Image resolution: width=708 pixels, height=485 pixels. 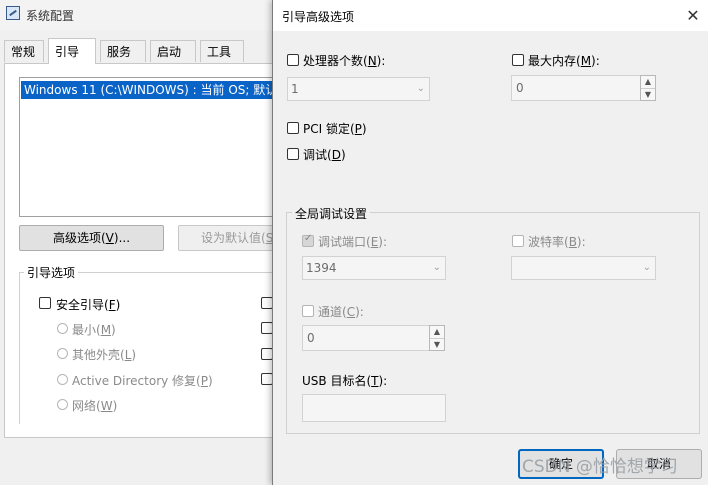 I want to click on debug-port-text-end: ):, so click(x=383, y=242).